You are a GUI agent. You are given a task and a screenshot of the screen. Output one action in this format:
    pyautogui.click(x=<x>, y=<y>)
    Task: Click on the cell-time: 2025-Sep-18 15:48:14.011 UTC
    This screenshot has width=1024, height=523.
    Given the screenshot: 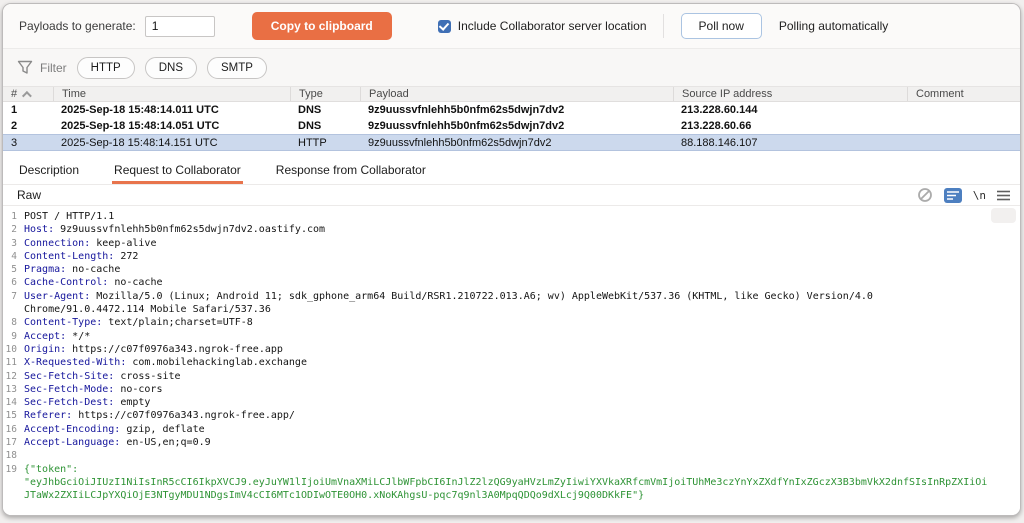 What is the action you would take?
    pyautogui.click(x=140, y=110)
    